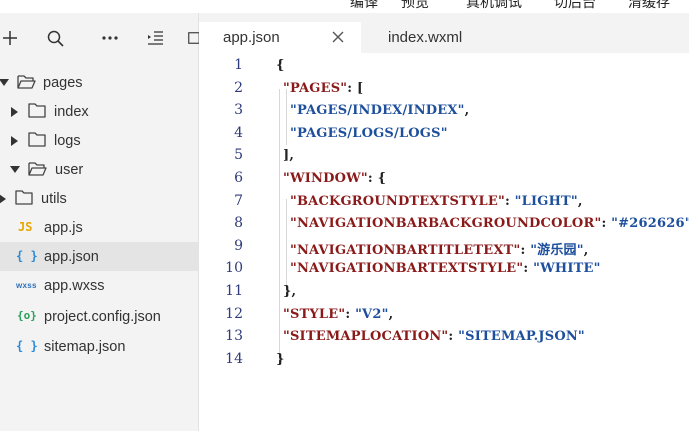  What do you see at coordinates (27, 256) in the screenshot?
I see `json-file-icon: { }` at bounding box center [27, 256].